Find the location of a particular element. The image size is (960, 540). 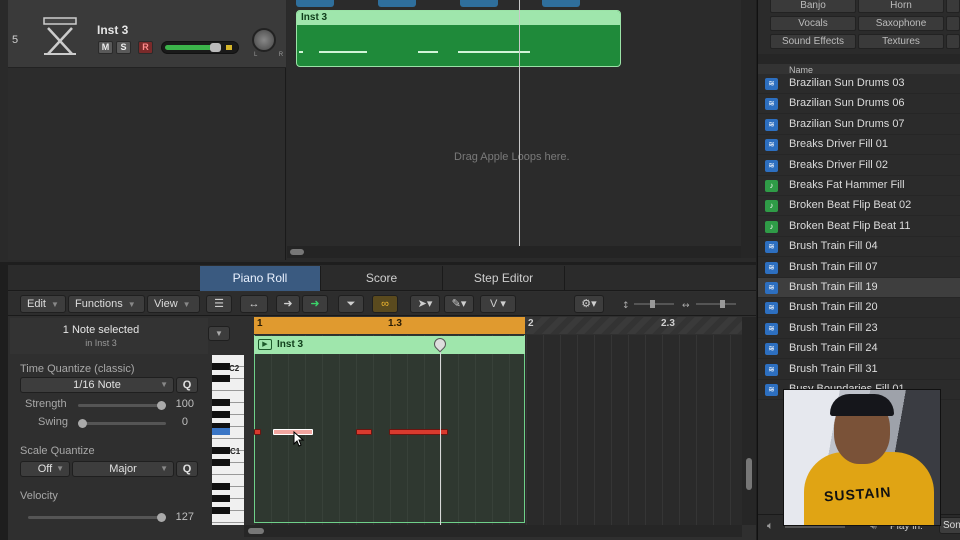

track-name: Inst 3 is located at coordinates (112, 30).